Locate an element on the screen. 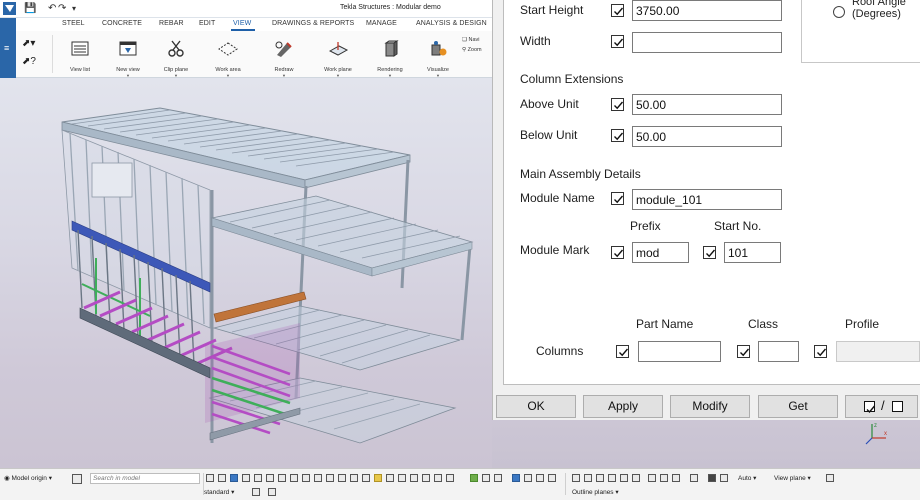 Image resolution: width=920 pixels, height=500 pixels. select-hide-icon is located at coordinates (552, 478).